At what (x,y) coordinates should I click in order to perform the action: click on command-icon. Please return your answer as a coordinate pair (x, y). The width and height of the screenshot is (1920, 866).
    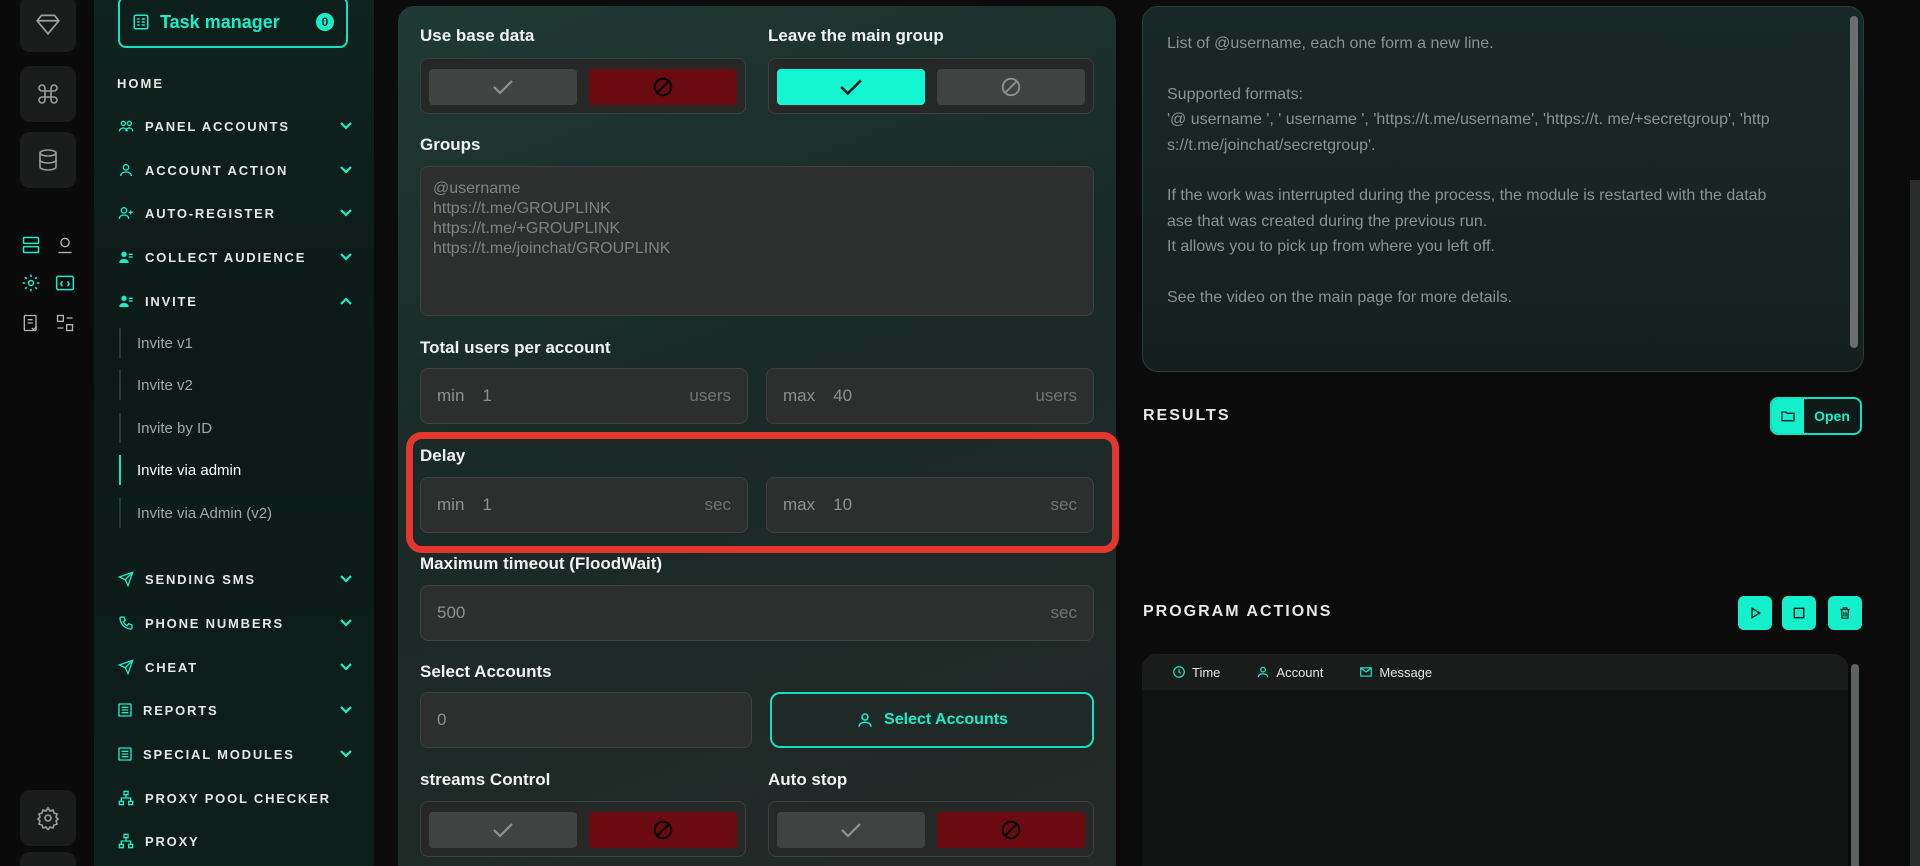
    Looking at the image, I should click on (48, 94).